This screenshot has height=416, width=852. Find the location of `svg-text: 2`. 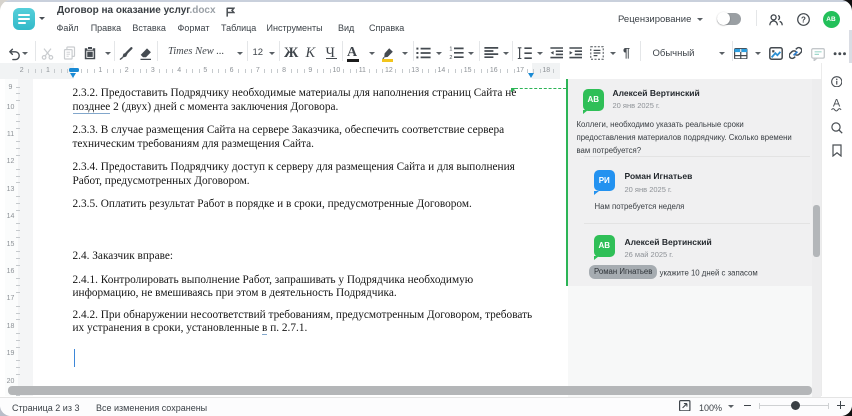

svg-text: 2 is located at coordinates (450, 57).